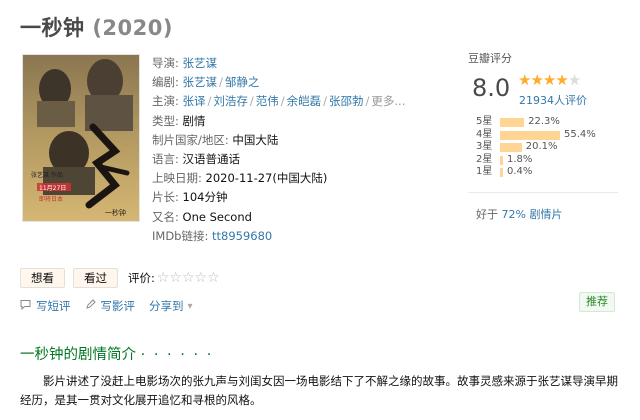  What do you see at coordinates (255, 139) in the screenshot?
I see `region-value: 中国大陆` at bounding box center [255, 139].